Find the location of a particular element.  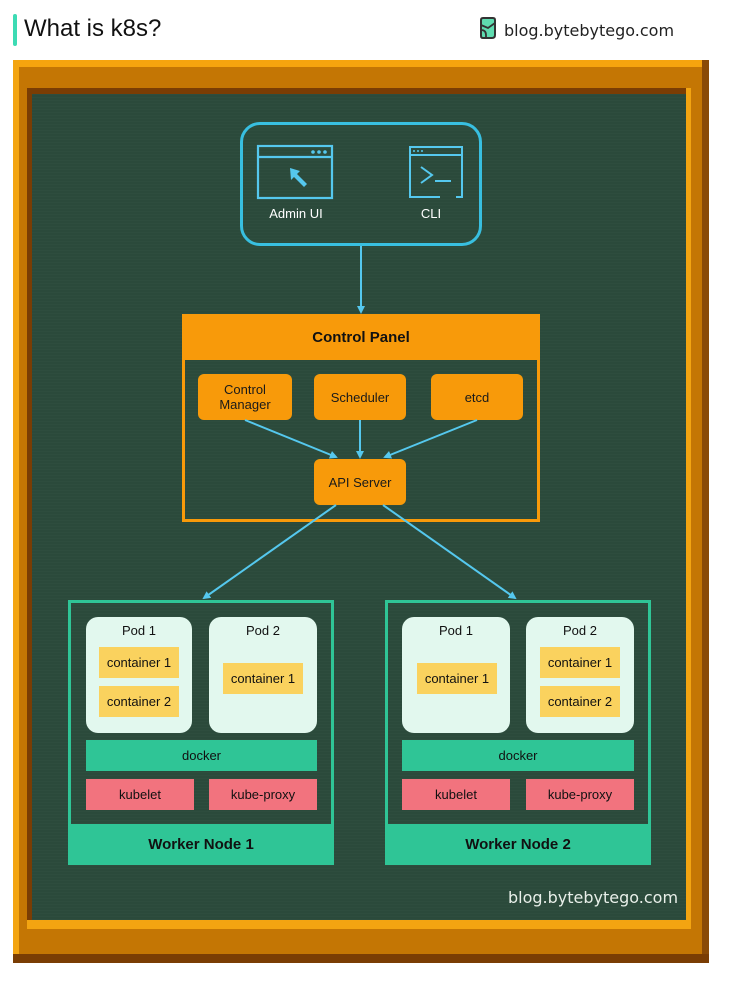

board-watermark: blog.bytebytego.com is located at coordinates (593, 897).